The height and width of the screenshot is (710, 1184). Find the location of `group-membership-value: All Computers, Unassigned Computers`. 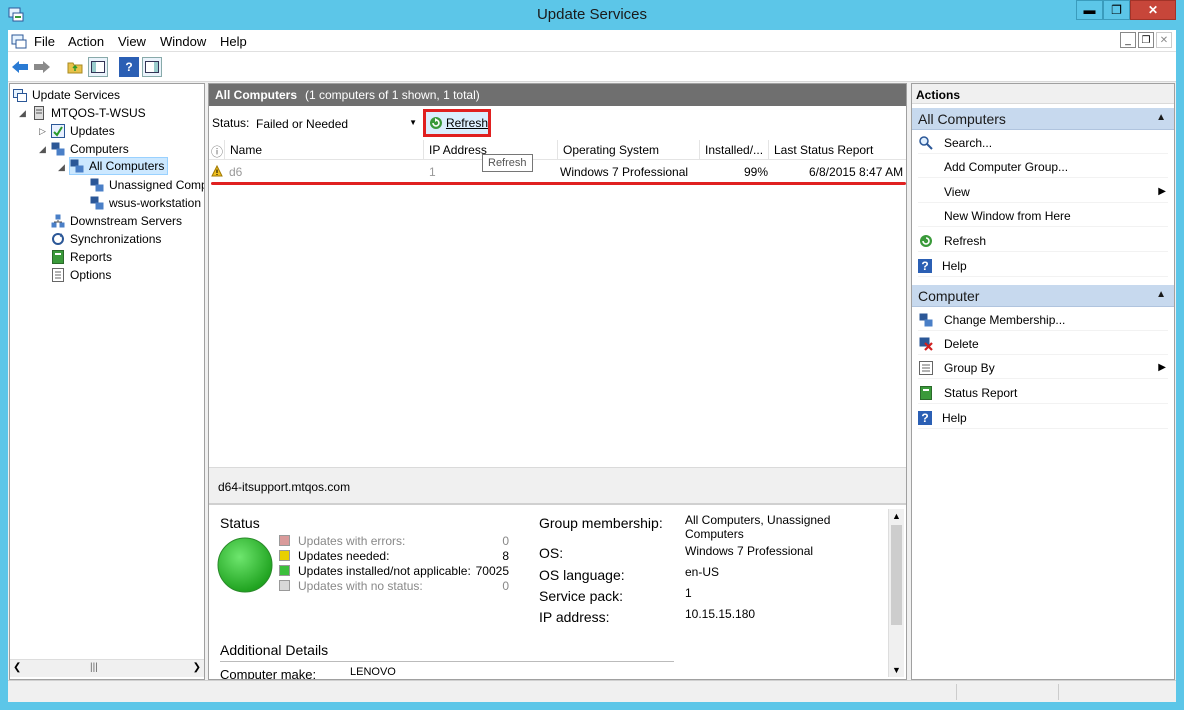

group-membership-value: All Computers, Unassigned Computers is located at coordinates (758, 527).